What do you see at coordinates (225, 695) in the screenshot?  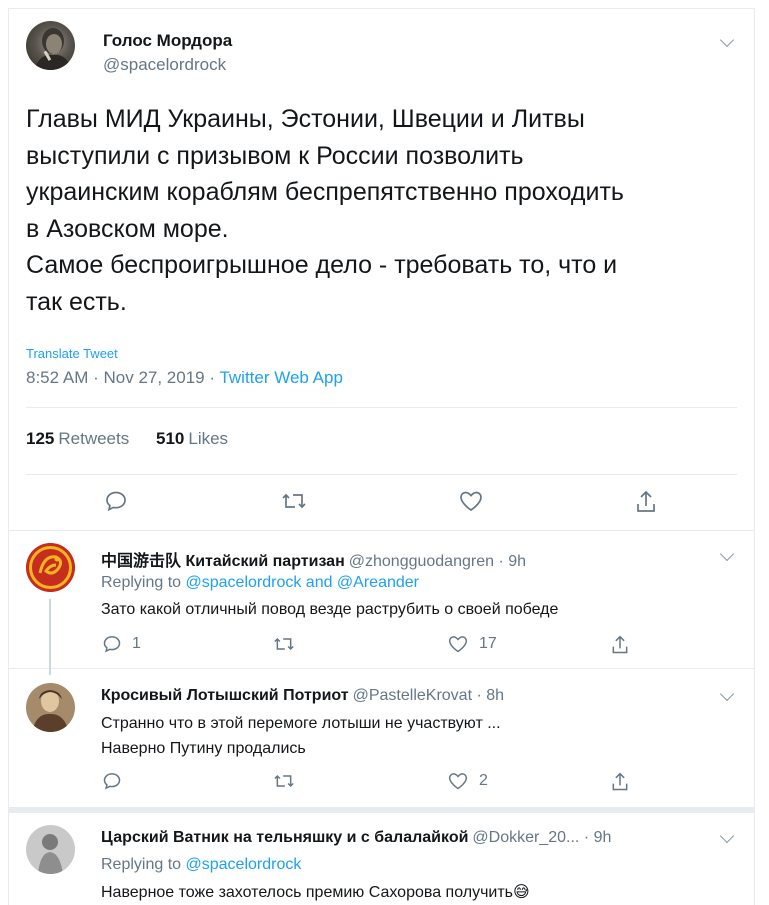 I see `reply-author-name: Кросивый Лотышский Потриот` at bounding box center [225, 695].